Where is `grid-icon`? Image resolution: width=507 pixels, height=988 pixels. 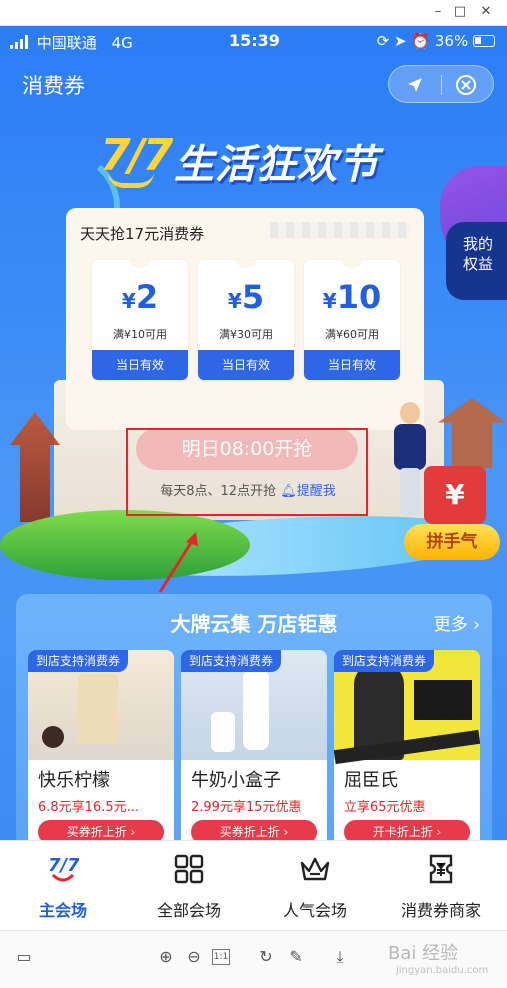
grid-icon is located at coordinates (189, 869).